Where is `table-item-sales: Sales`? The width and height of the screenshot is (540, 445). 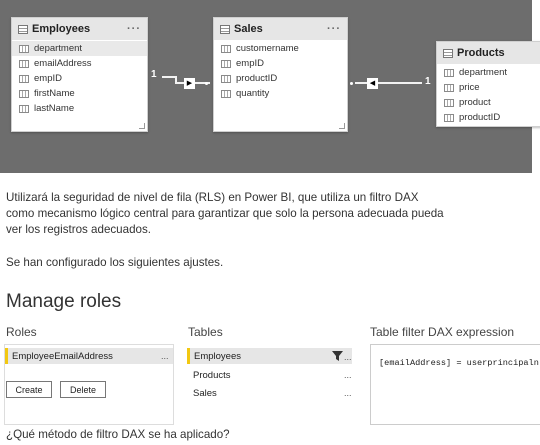 table-item-sales: Sales is located at coordinates (205, 393).